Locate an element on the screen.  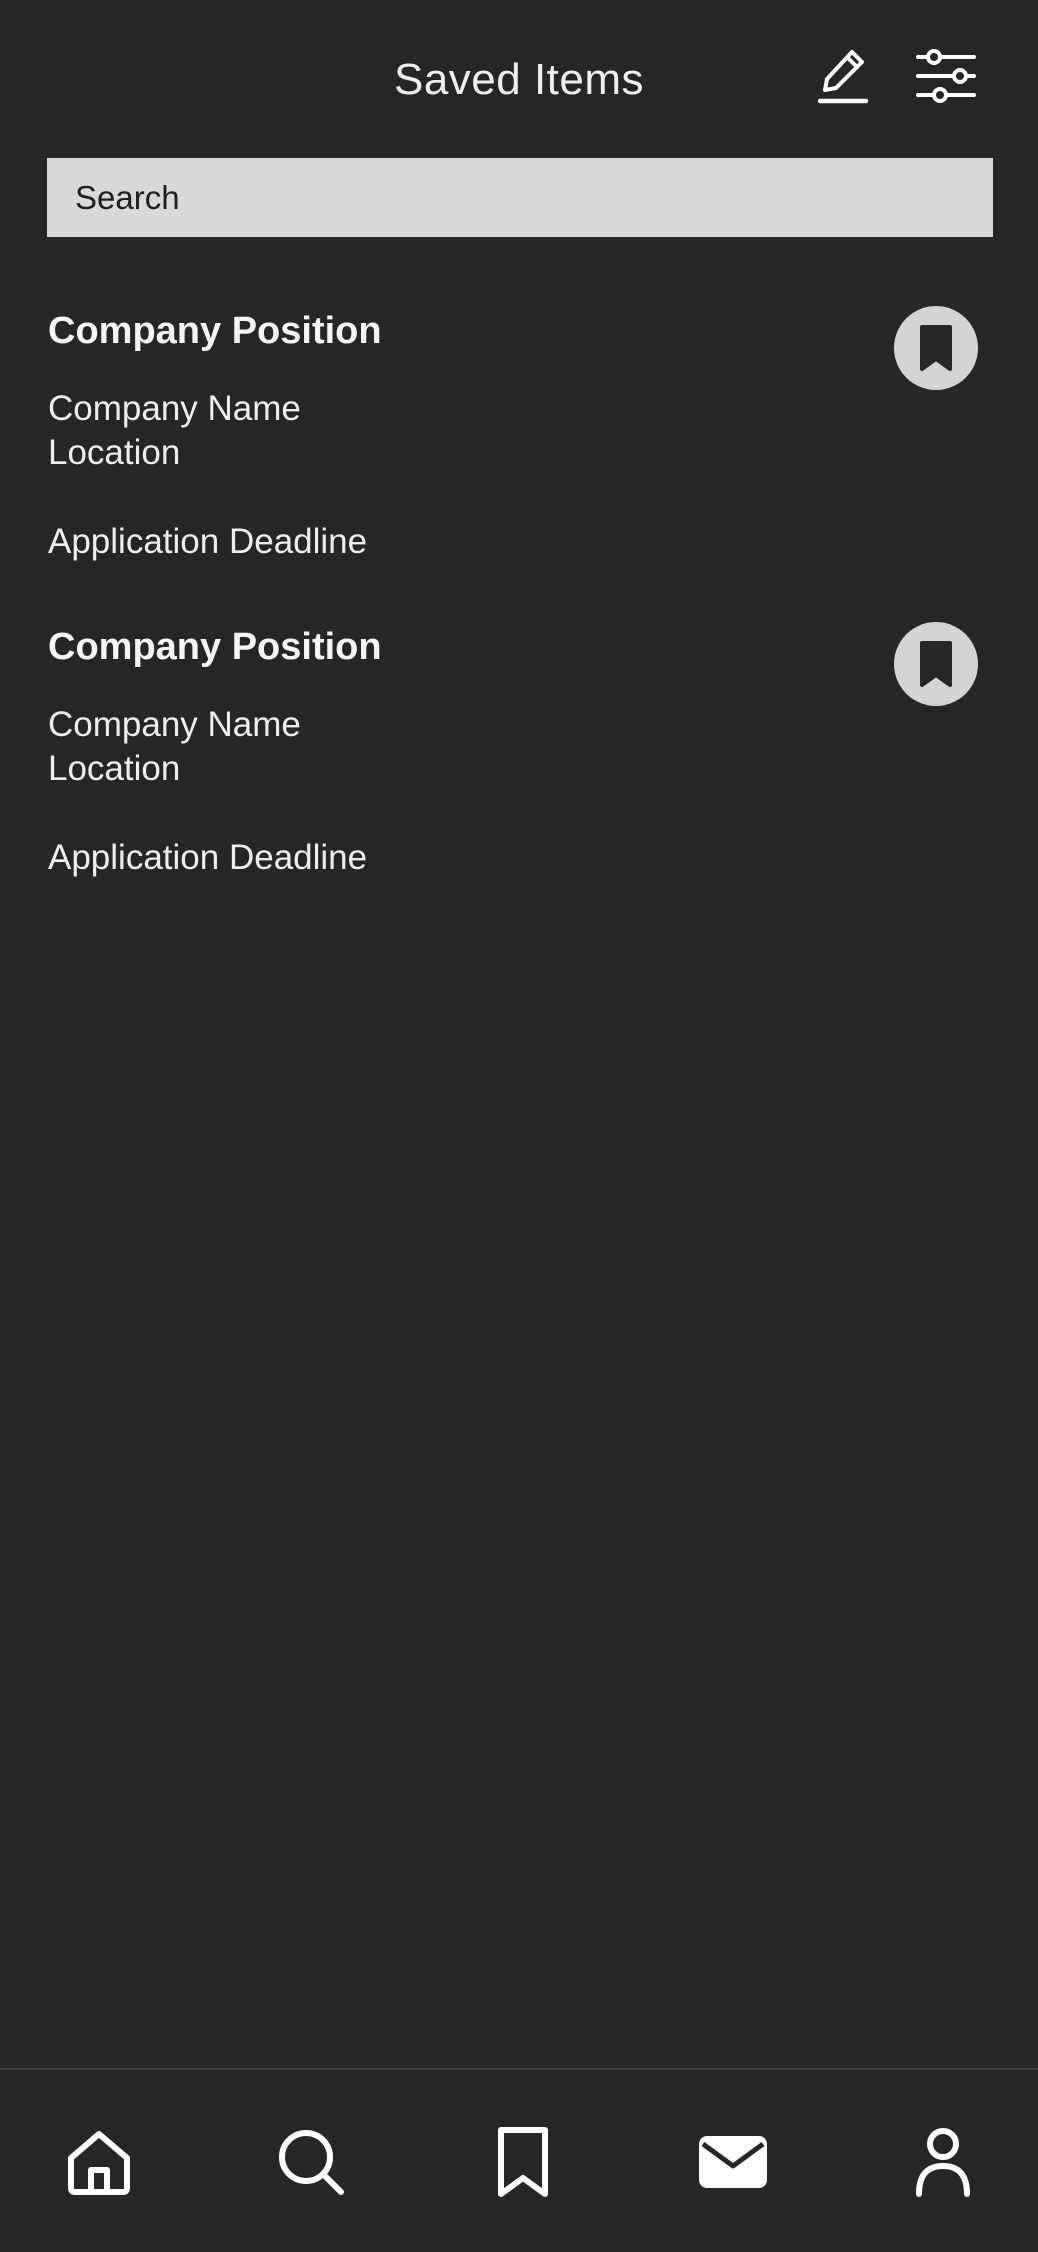
nav-messages is located at coordinates (733, 2162).